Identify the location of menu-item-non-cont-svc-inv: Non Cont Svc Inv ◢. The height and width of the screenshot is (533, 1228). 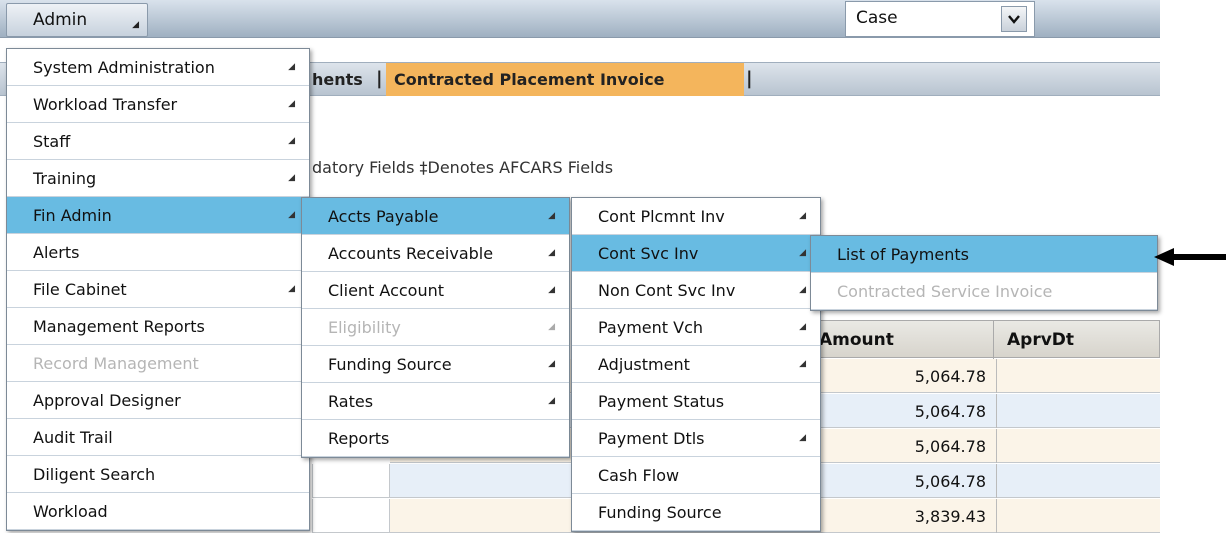
(696, 290).